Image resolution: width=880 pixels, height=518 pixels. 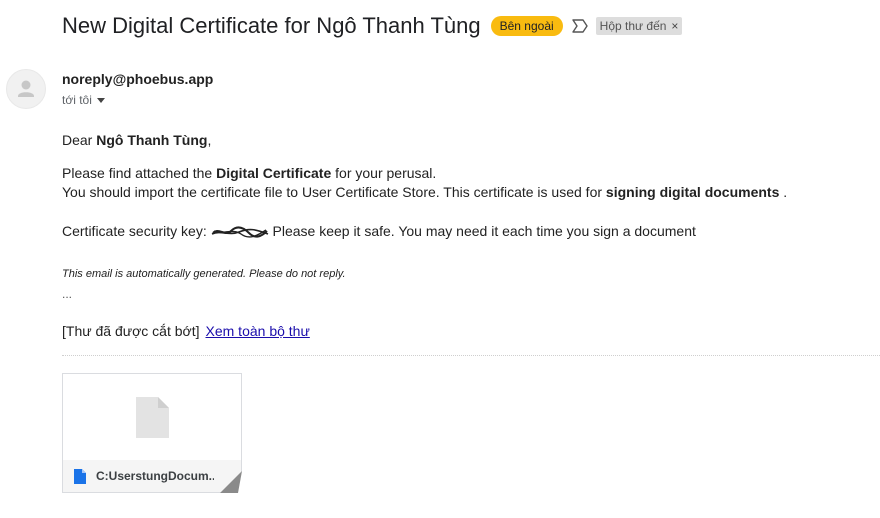 What do you see at coordinates (384, 173) in the screenshot?
I see `line1-suffix: for your perusal.` at bounding box center [384, 173].